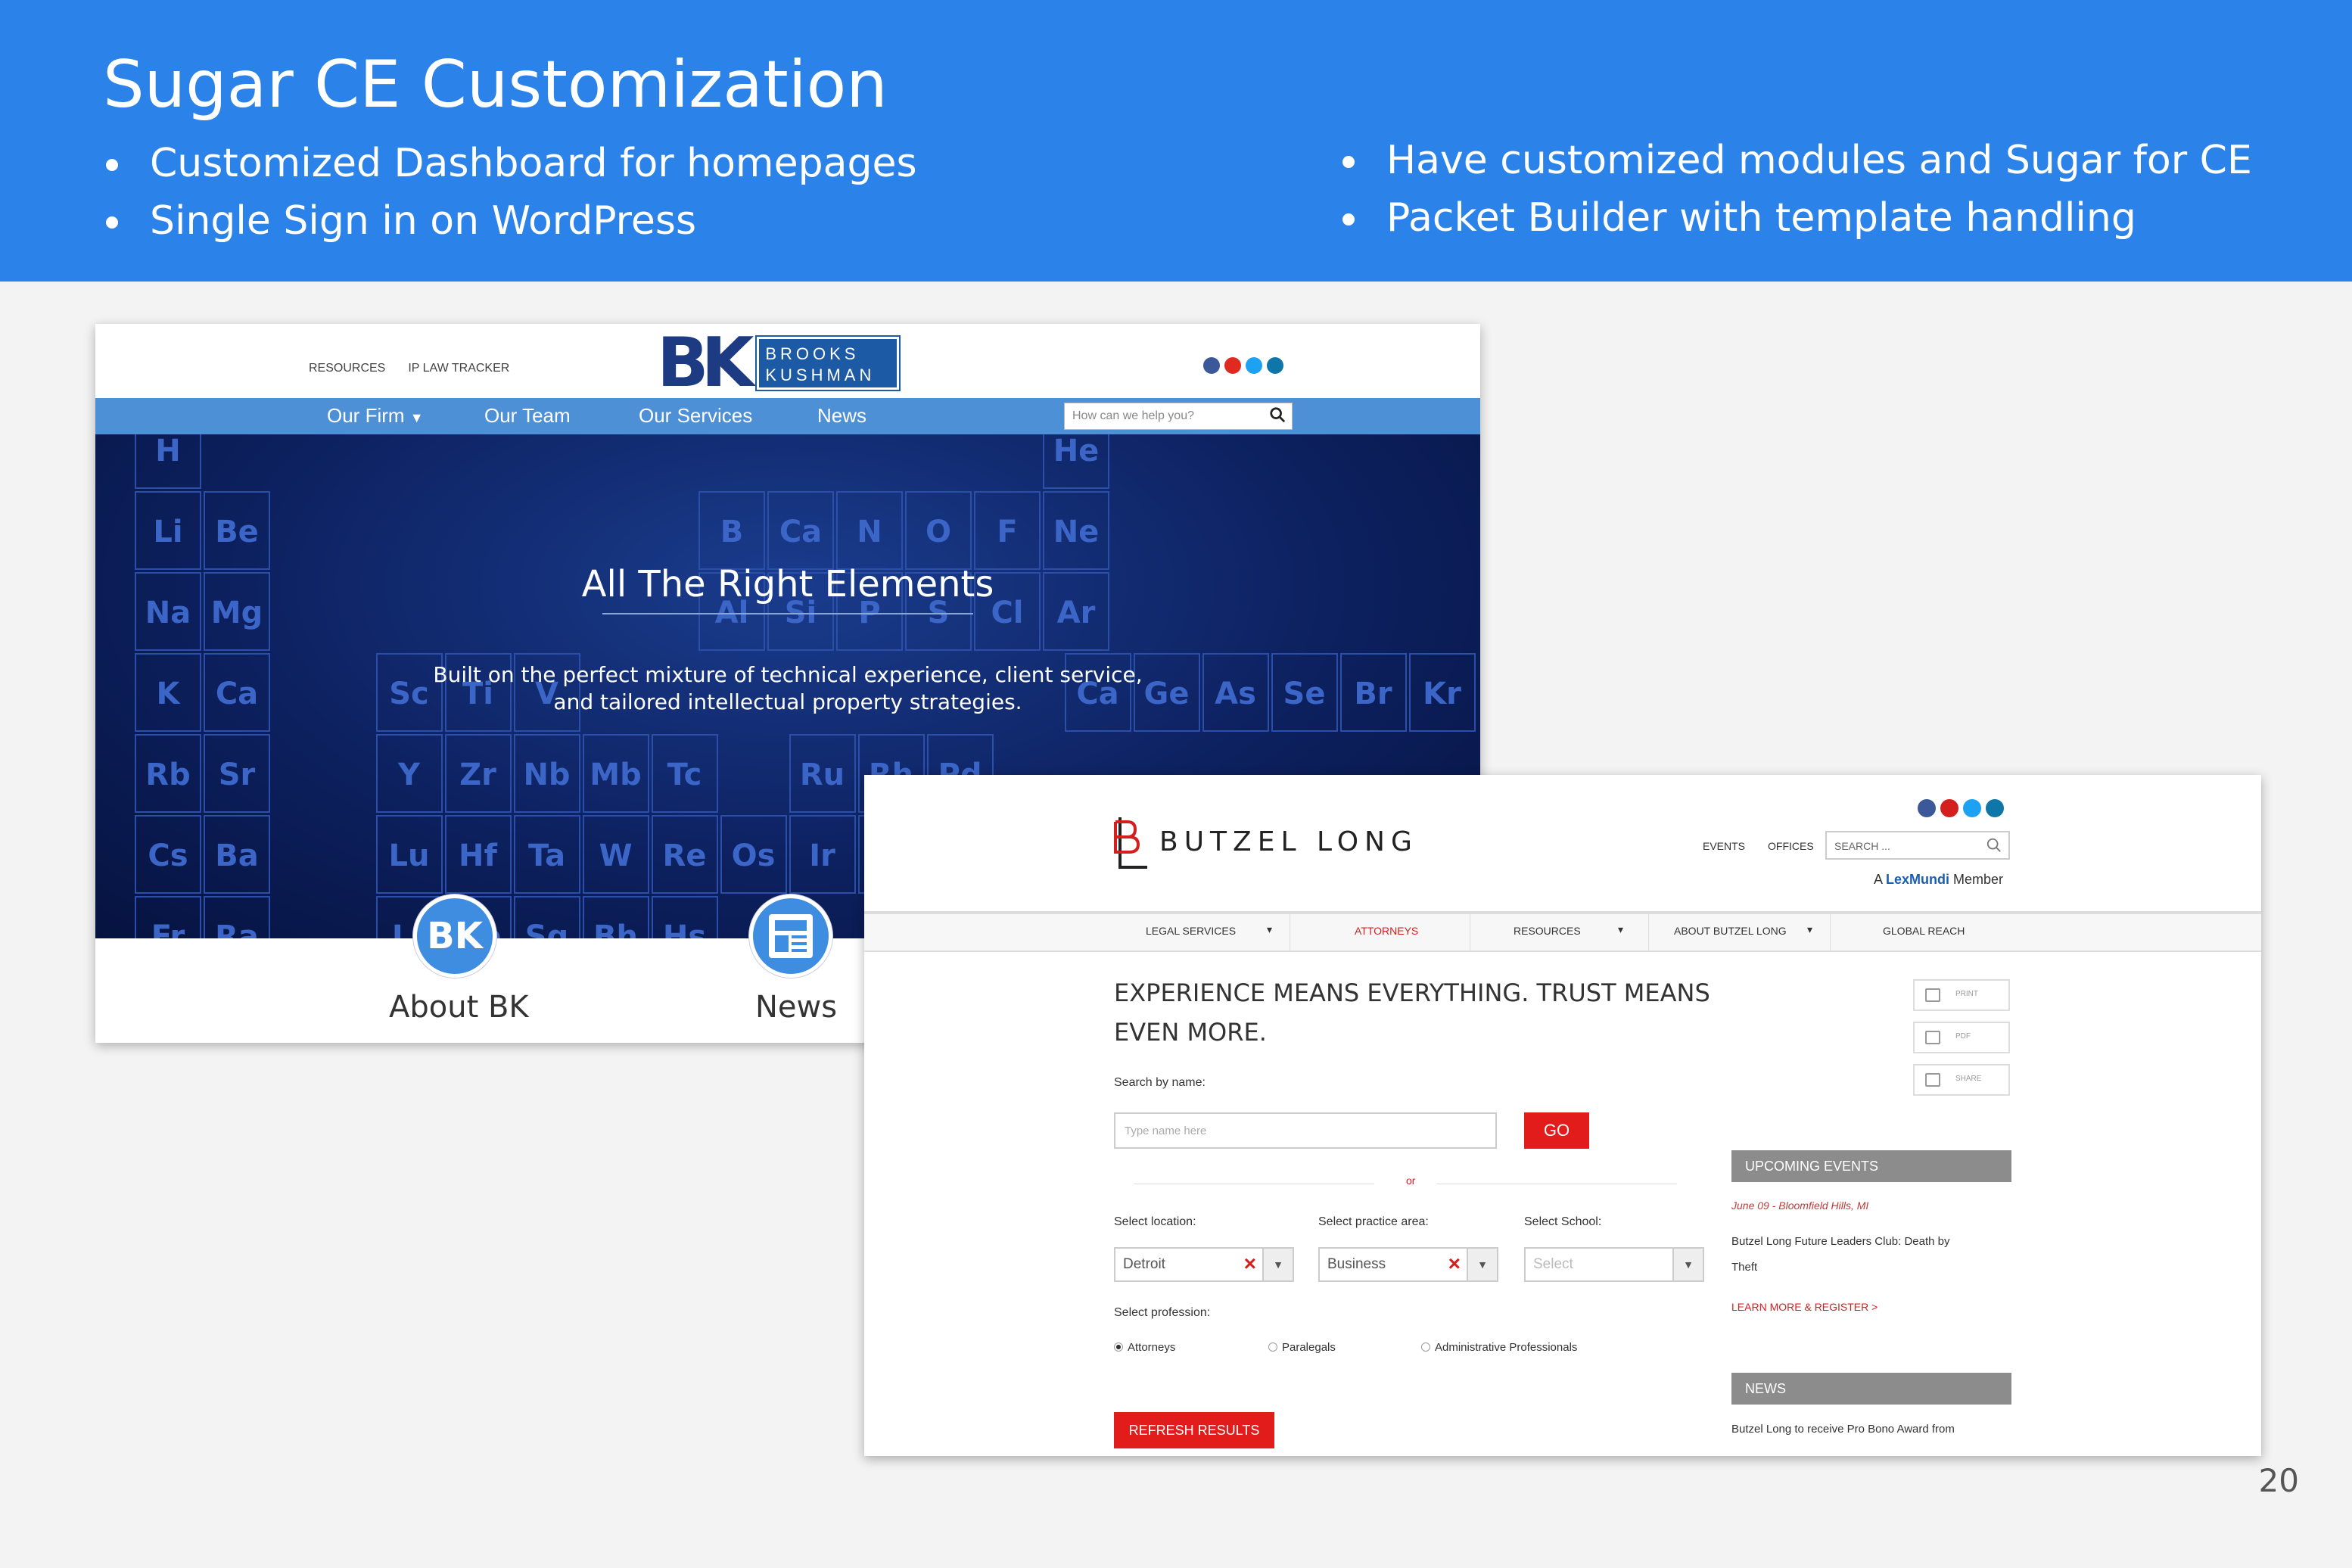 Image resolution: width=2352 pixels, height=1568 pixels. I want to click on go-button: GO, so click(1557, 1130).